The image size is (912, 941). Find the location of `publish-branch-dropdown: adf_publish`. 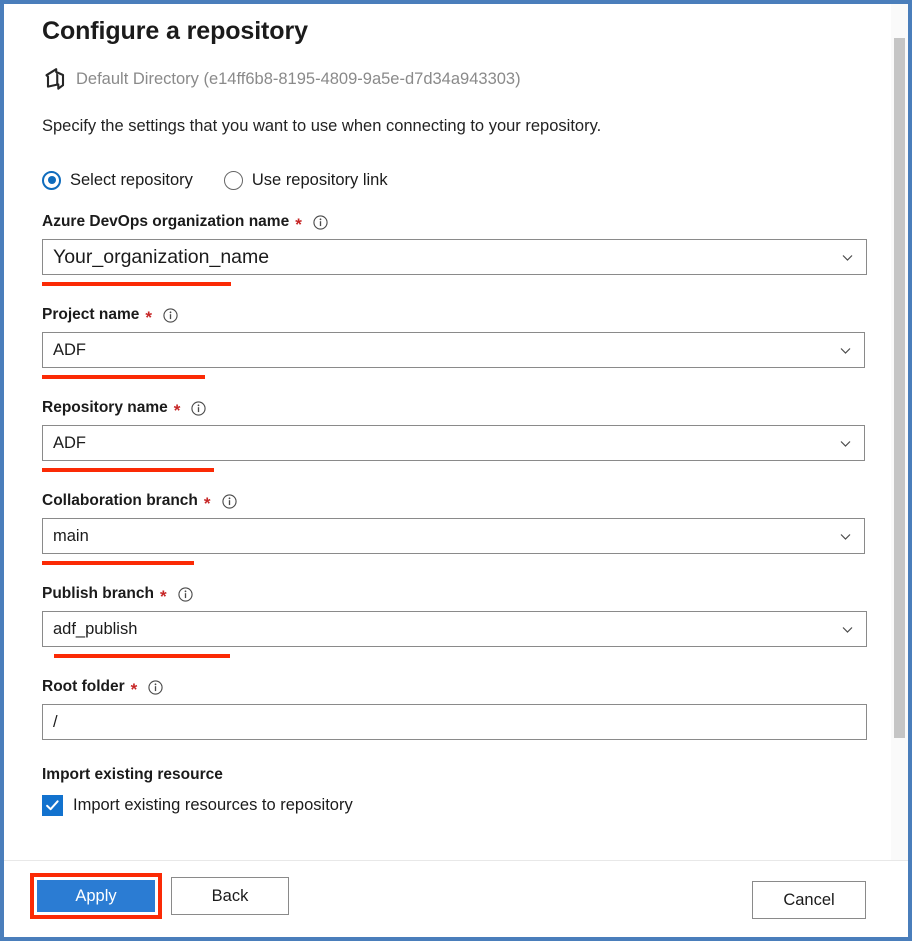

publish-branch-dropdown: adf_publish is located at coordinates (454, 629).